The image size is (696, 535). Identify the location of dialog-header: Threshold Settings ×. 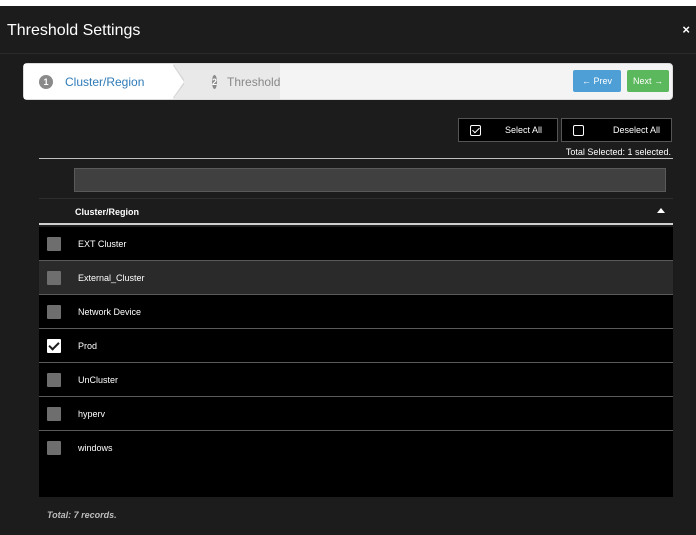
(348, 30).